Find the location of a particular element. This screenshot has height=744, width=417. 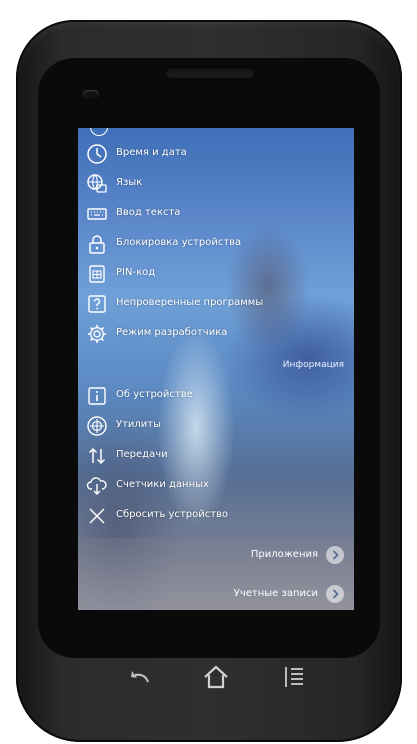

back-icon is located at coordinates (140, 677).